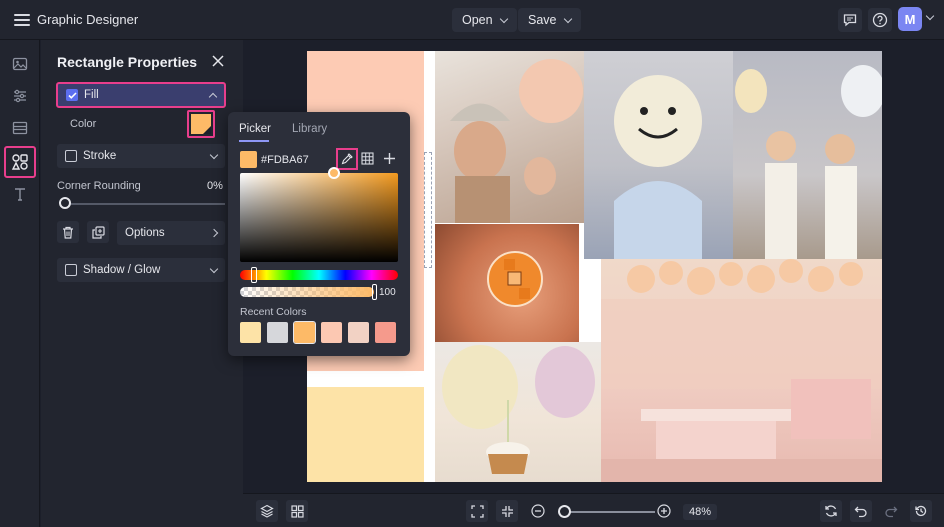 The image size is (944, 527). I want to click on selection-box, so click(428, 210).